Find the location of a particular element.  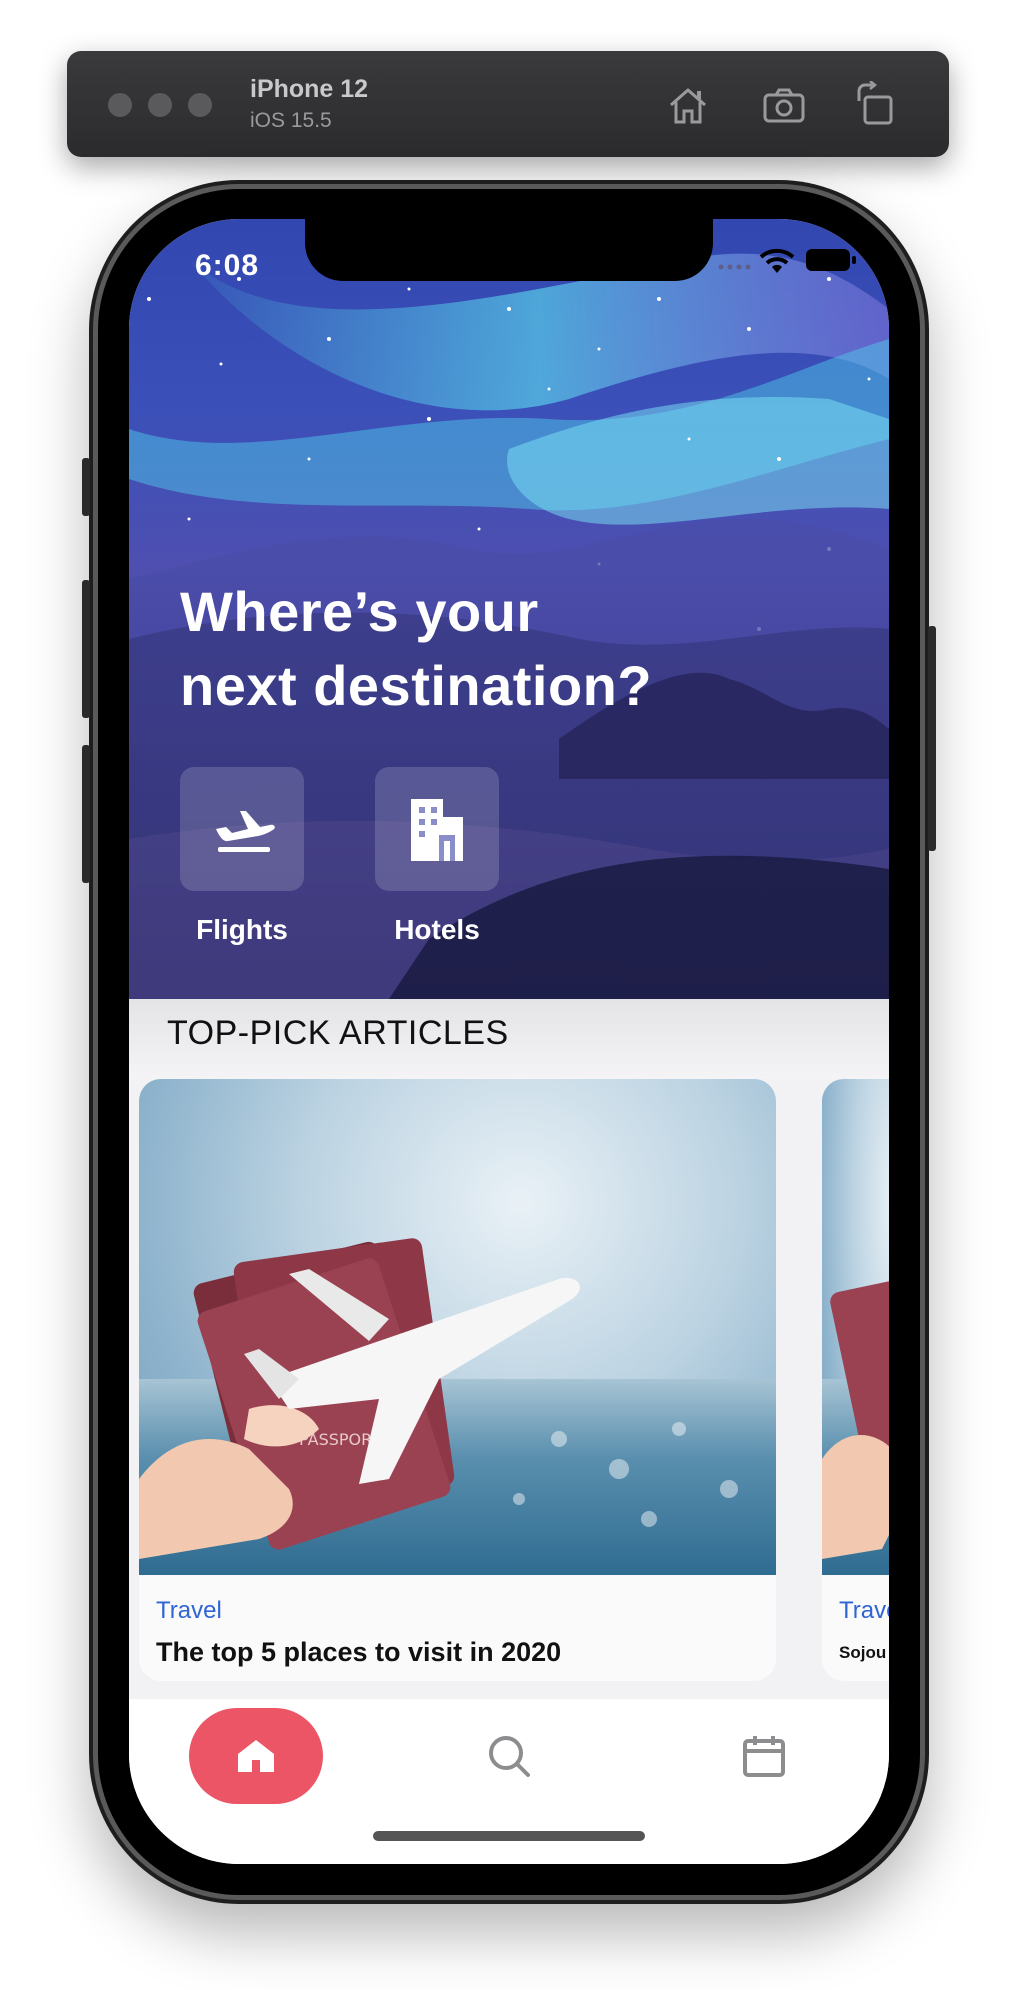

flights-button is located at coordinates (242, 829).